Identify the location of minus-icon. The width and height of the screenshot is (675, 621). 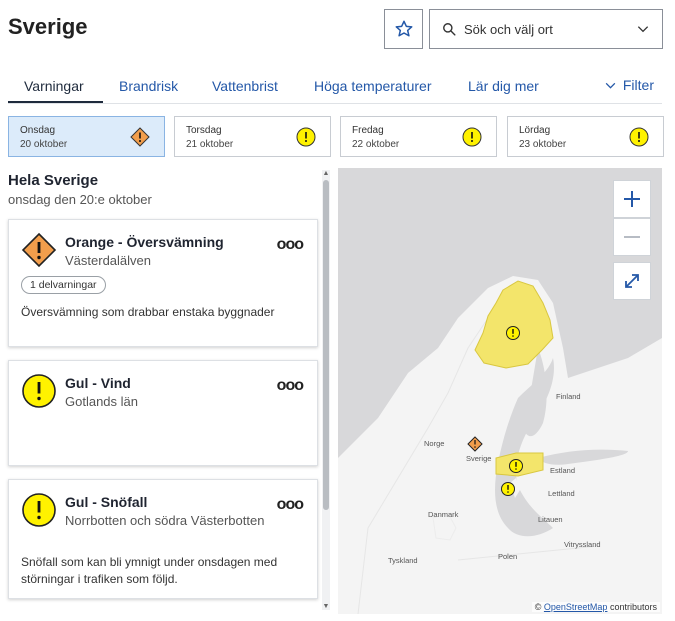
(632, 237).